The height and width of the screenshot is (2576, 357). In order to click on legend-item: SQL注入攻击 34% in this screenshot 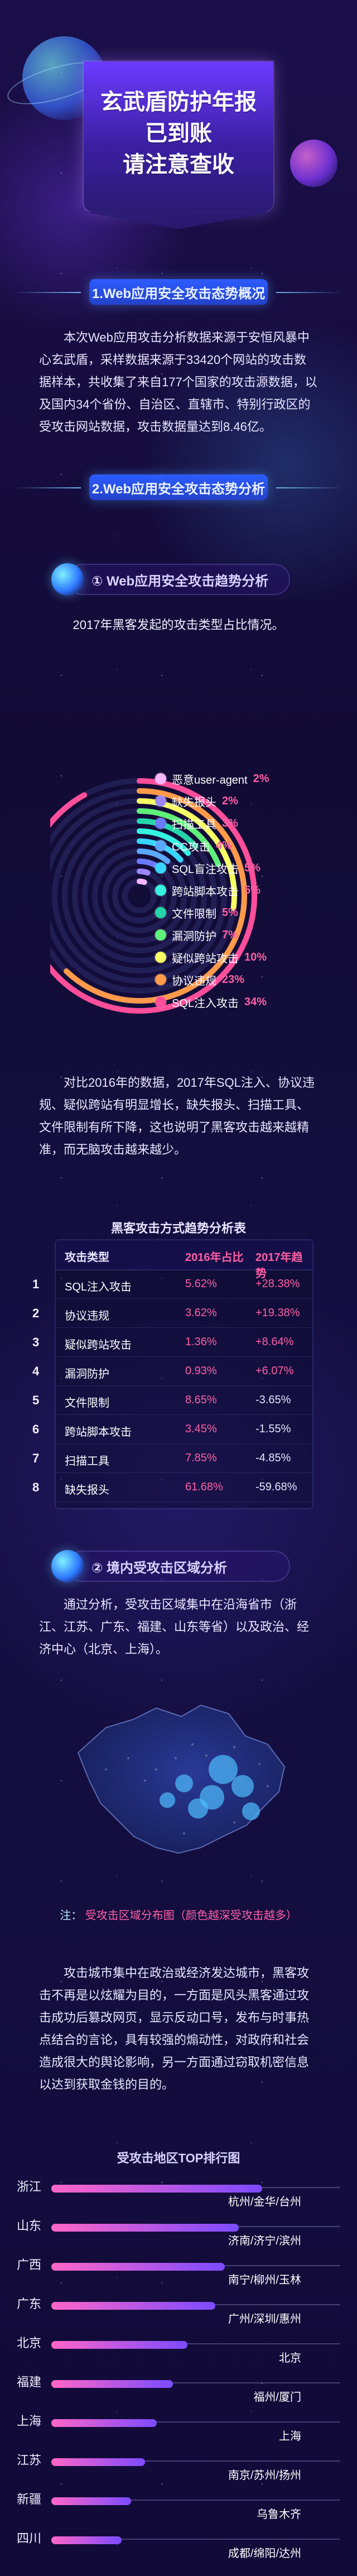, I will do `click(245, 1002)`.